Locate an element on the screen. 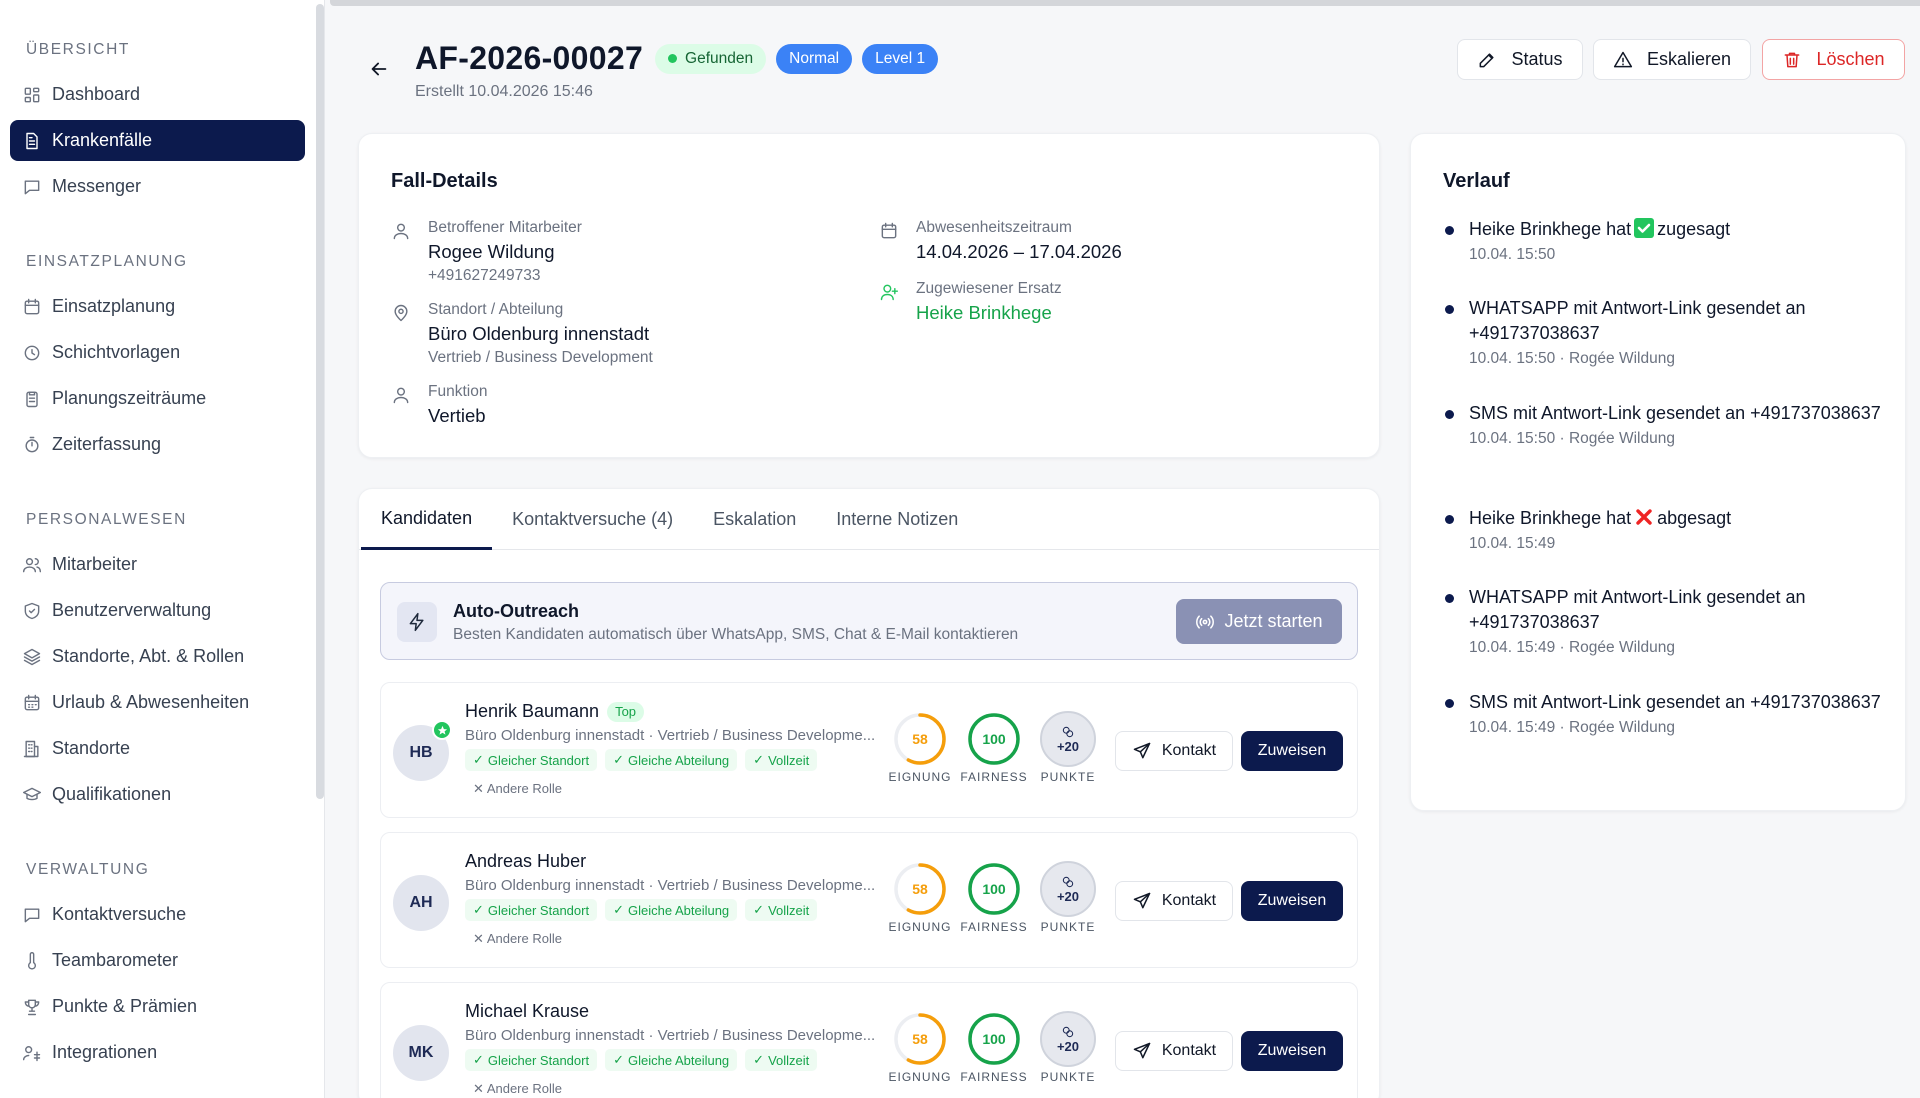 The image size is (1920, 1098). message-icon is located at coordinates (32, 914).